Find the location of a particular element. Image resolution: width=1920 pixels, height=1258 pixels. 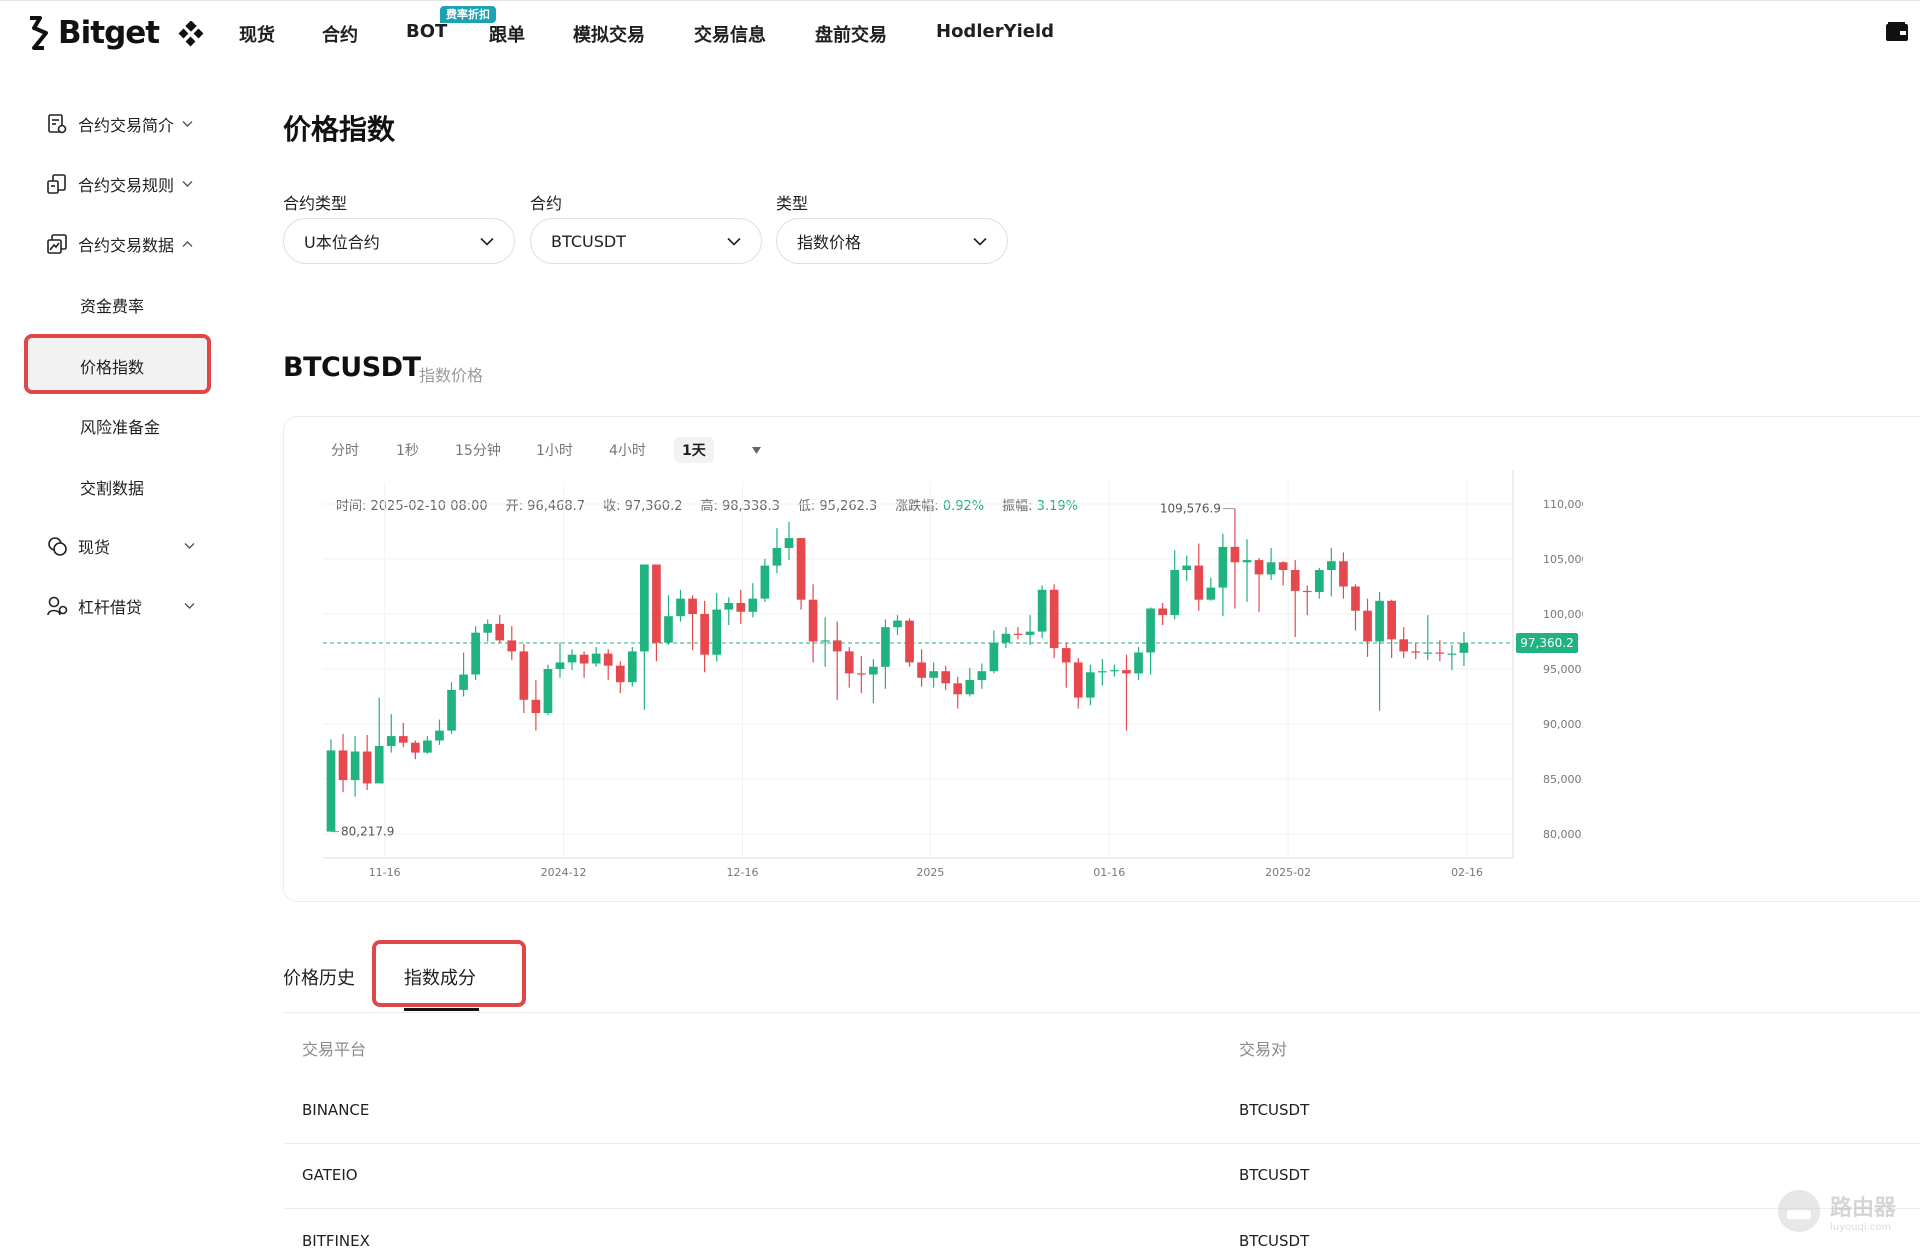

nav-futures: 合约 is located at coordinates (340, 34).